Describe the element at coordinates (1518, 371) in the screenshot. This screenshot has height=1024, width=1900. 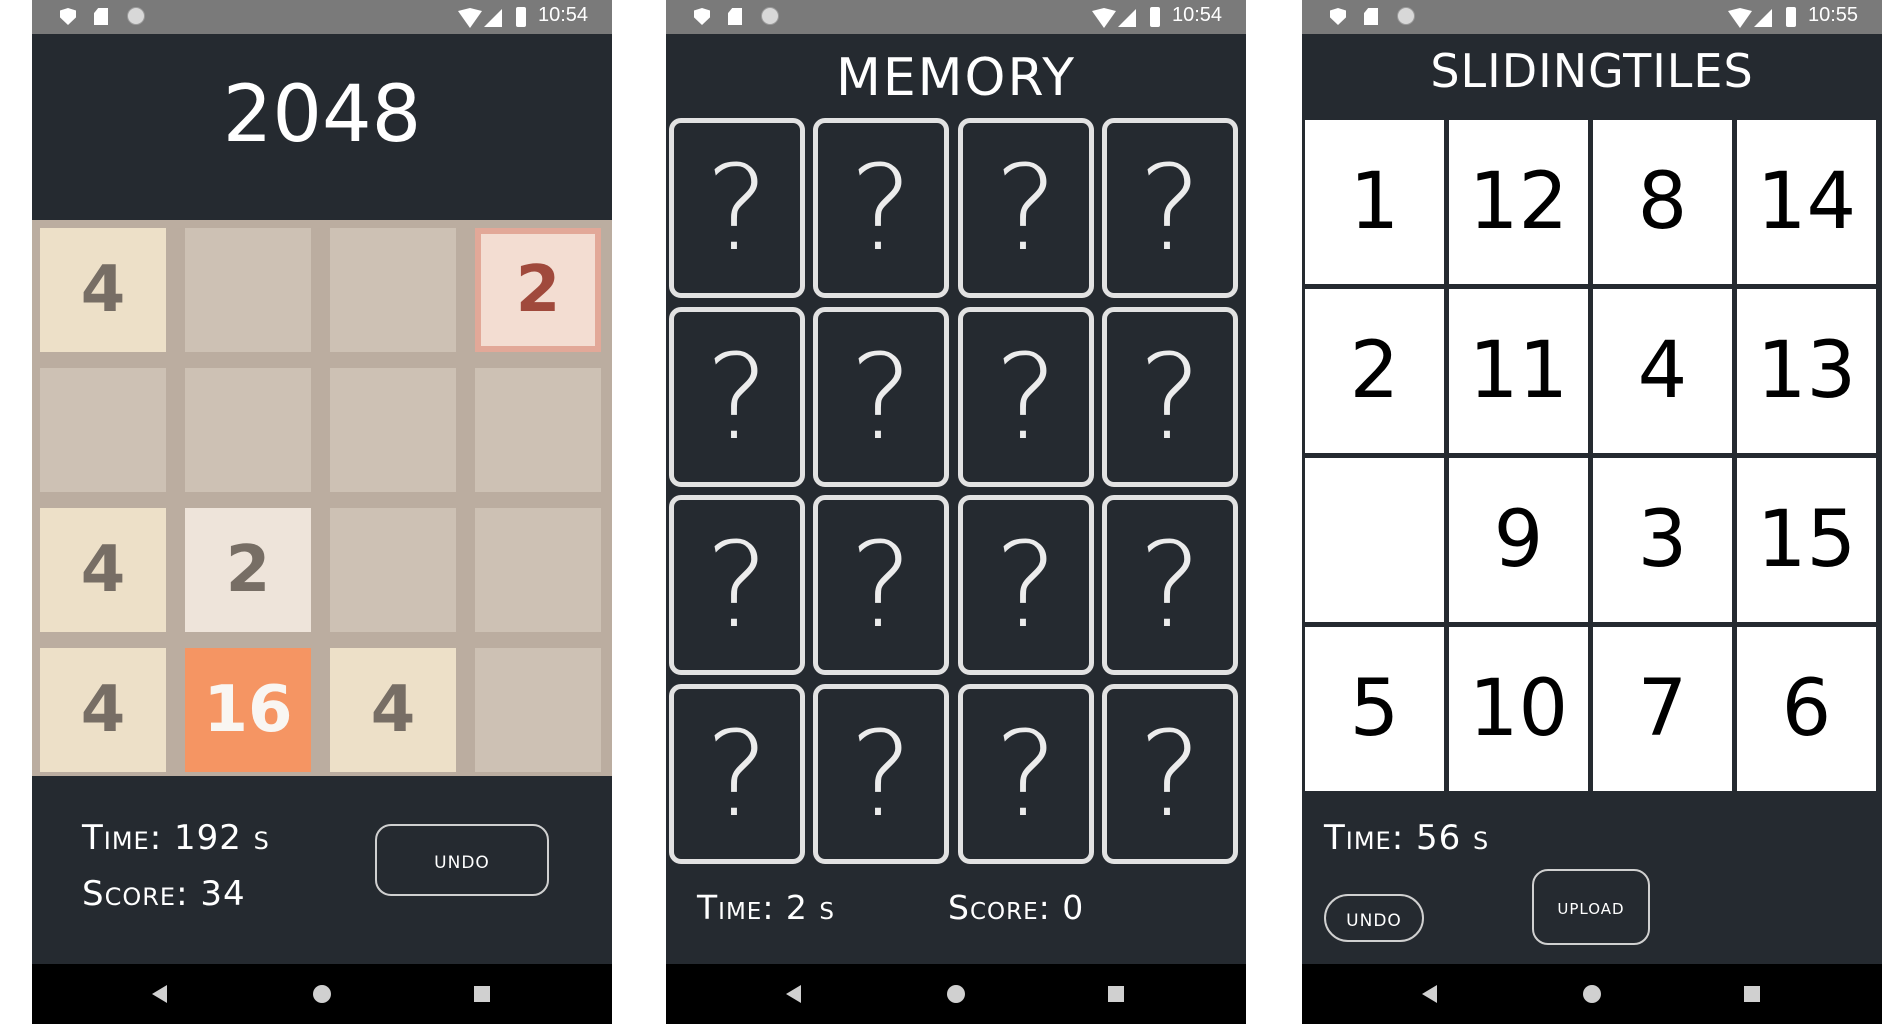
I see `numbered-tile: 11` at that location.